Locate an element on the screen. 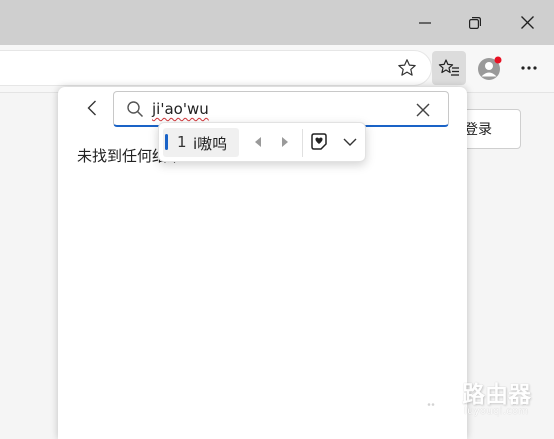 This screenshot has width=554, height=439. minimize-icon is located at coordinates (425, 22).